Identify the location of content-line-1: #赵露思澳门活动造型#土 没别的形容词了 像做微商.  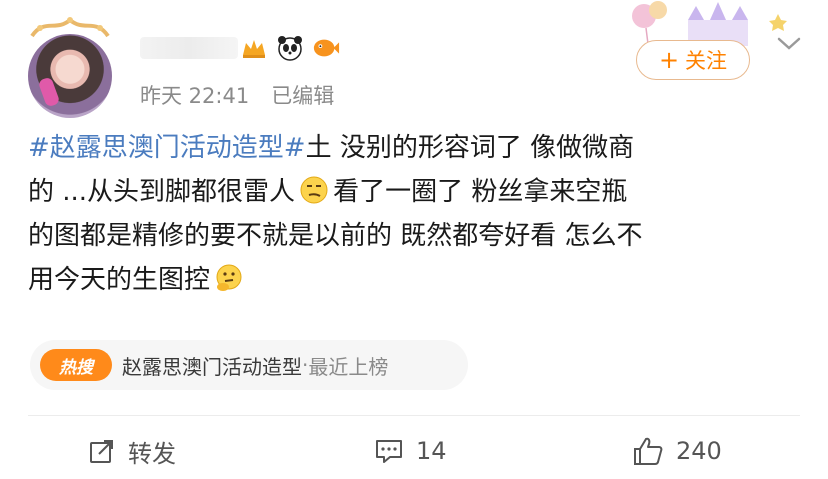
(419, 148).